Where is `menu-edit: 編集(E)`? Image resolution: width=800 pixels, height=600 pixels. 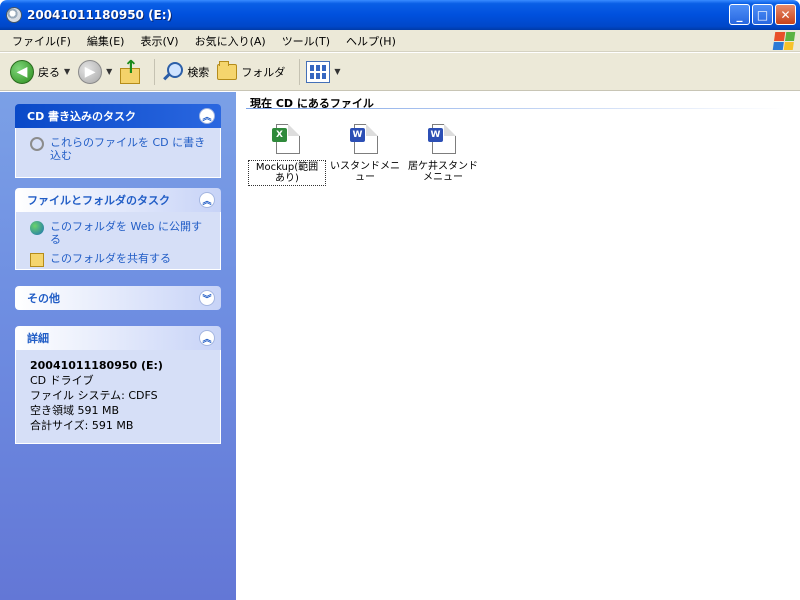
menu-edit: 編集(E) is located at coordinates (106, 41).